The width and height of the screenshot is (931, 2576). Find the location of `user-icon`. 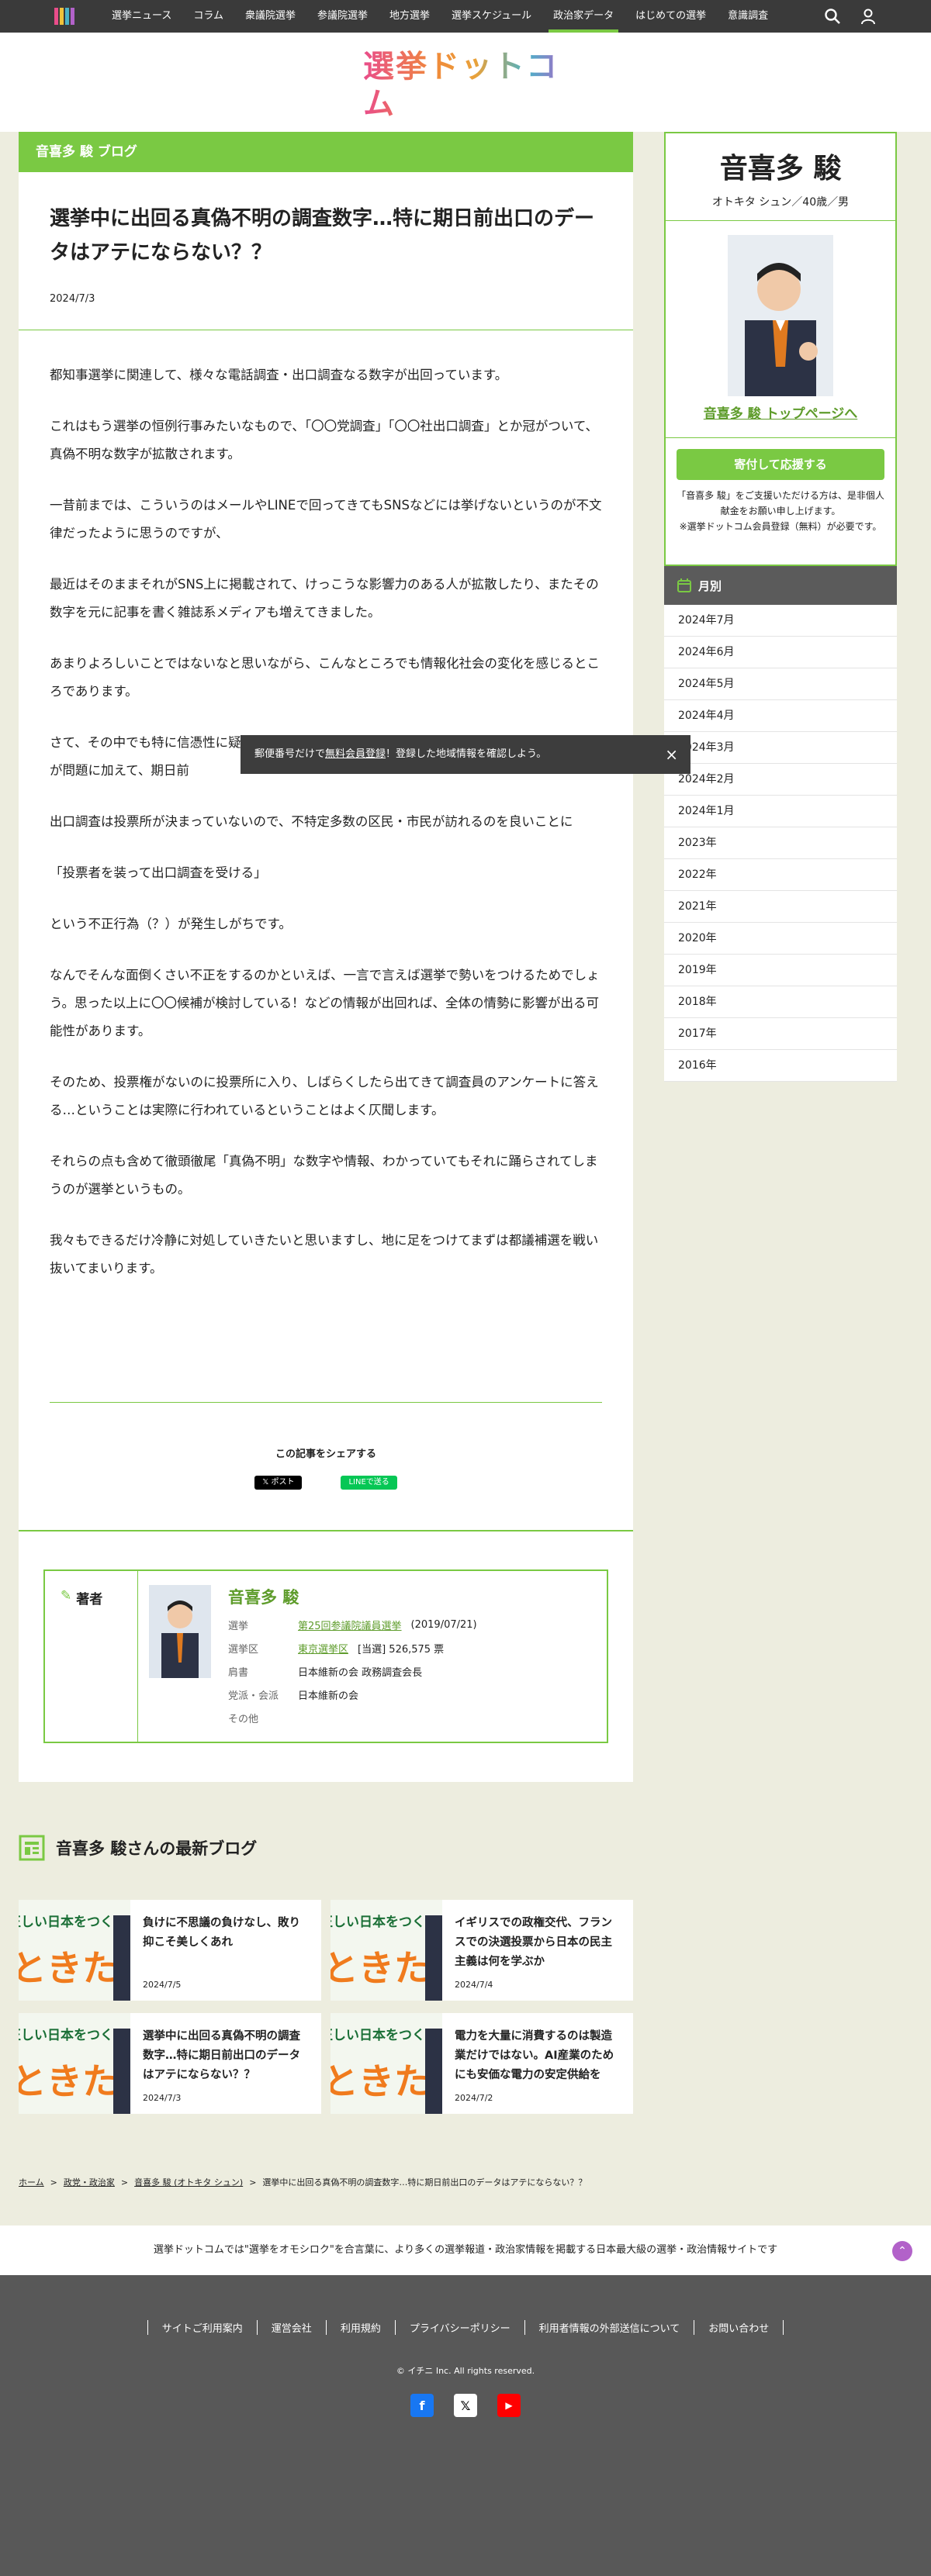

user-icon is located at coordinates (868, 17).